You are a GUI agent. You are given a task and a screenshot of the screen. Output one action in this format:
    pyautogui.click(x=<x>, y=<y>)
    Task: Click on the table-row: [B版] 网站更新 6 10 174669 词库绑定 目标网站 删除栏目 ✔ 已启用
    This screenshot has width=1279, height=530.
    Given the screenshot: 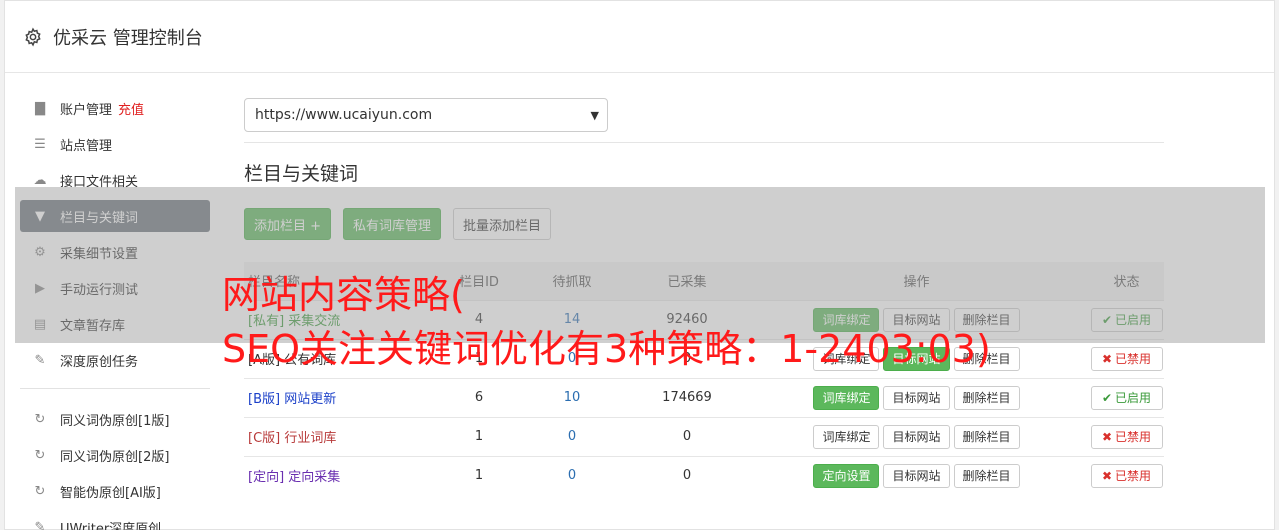 What is the action you would take?
    pyautogui.click(x=704, y=397)
    